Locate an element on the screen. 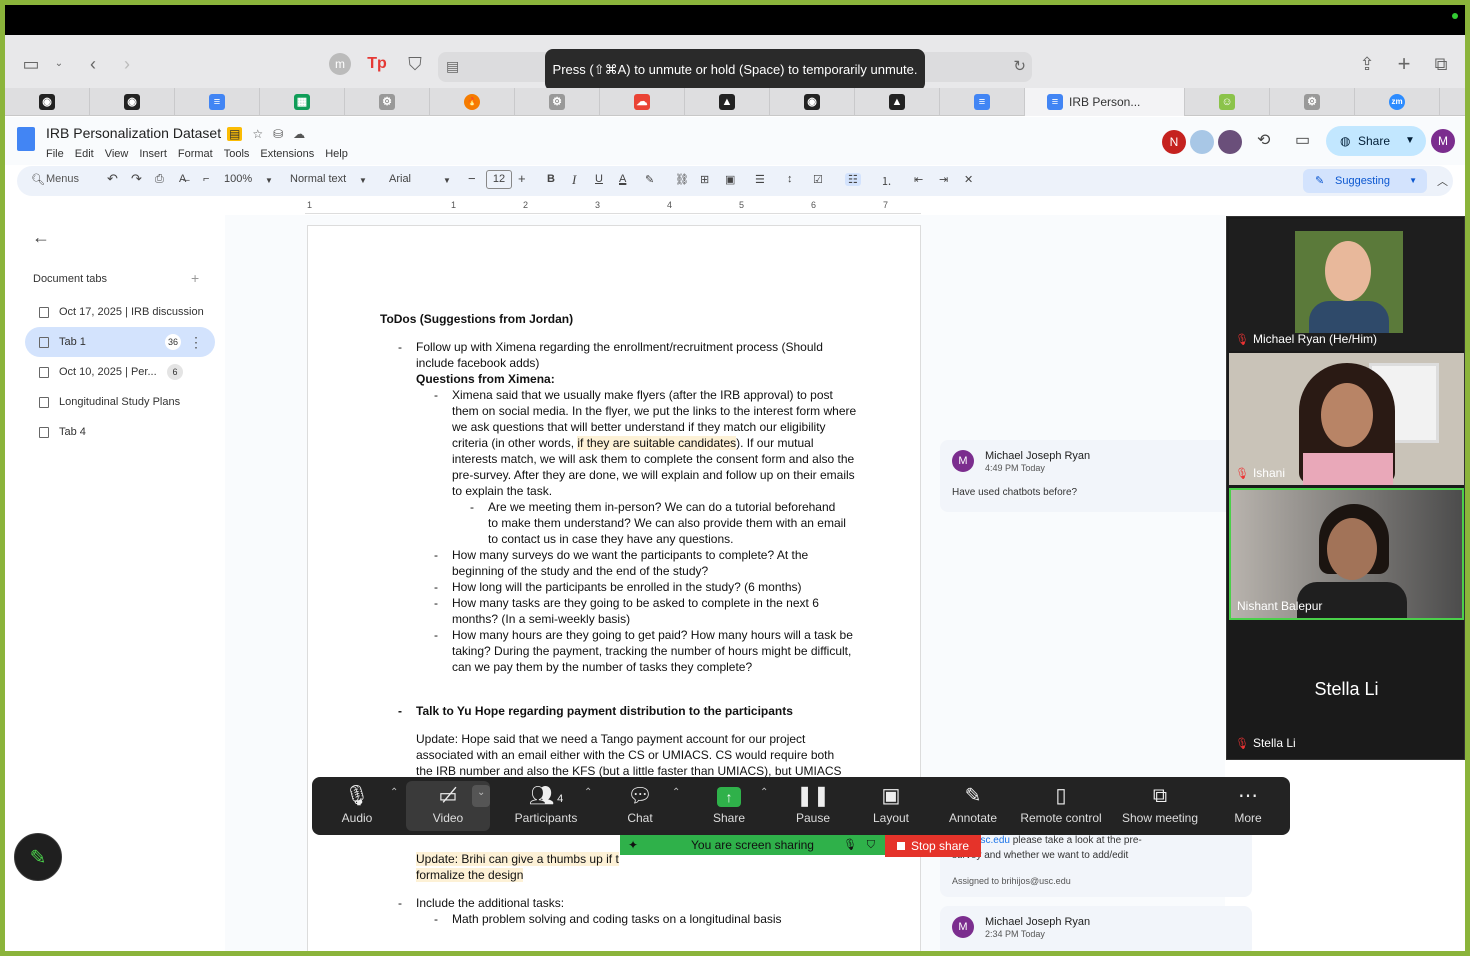 The height and width of the screenshot is (956, 1470). suggested-highlight: if they are suitable candidates is located at coordinates (657, 443).